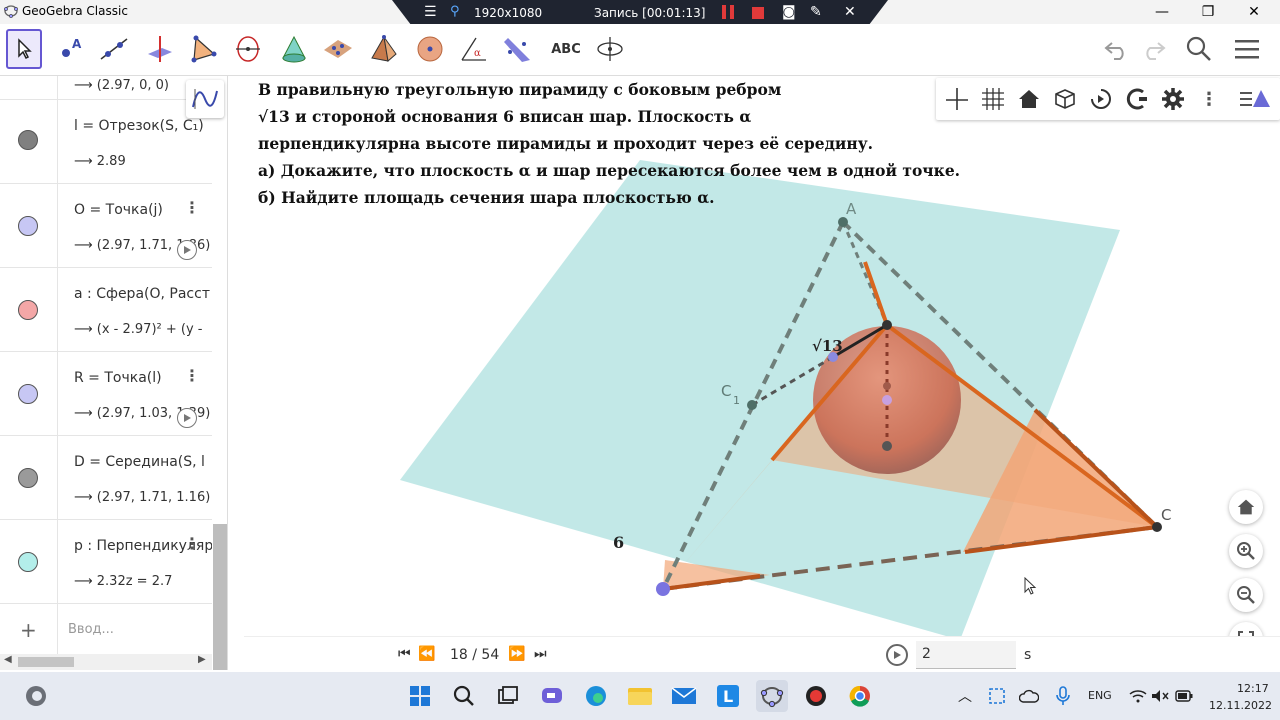 Image resolution: width=1280 pixels, height=720 pixels. Describe the element at coordinates (1065, 99) in the screenshot. I see `clipping-box-button` at that location.